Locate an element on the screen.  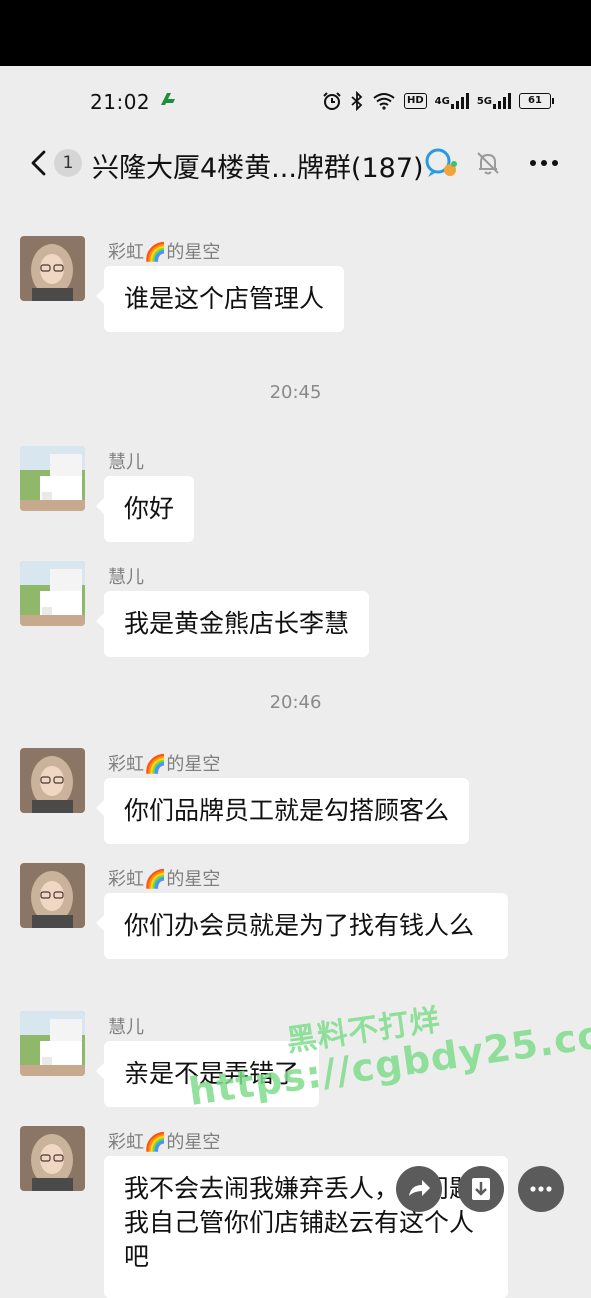
message-bubble: 你们品牌员工就是勾搭顾客么 is located at coordinates (282, 811).